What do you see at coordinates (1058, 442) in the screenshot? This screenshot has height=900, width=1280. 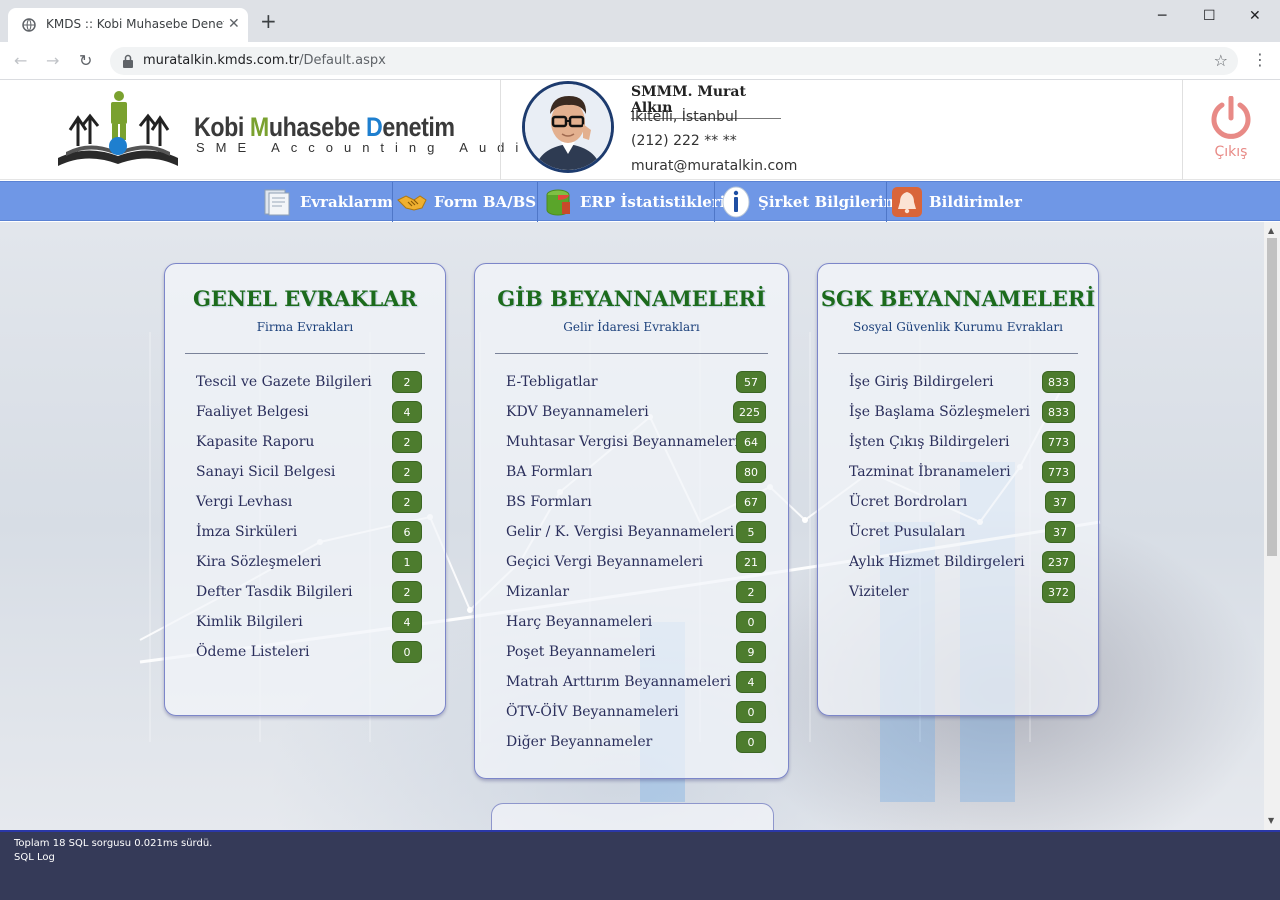 I see `count-badge: 773` at bounding box center [1058, 442].